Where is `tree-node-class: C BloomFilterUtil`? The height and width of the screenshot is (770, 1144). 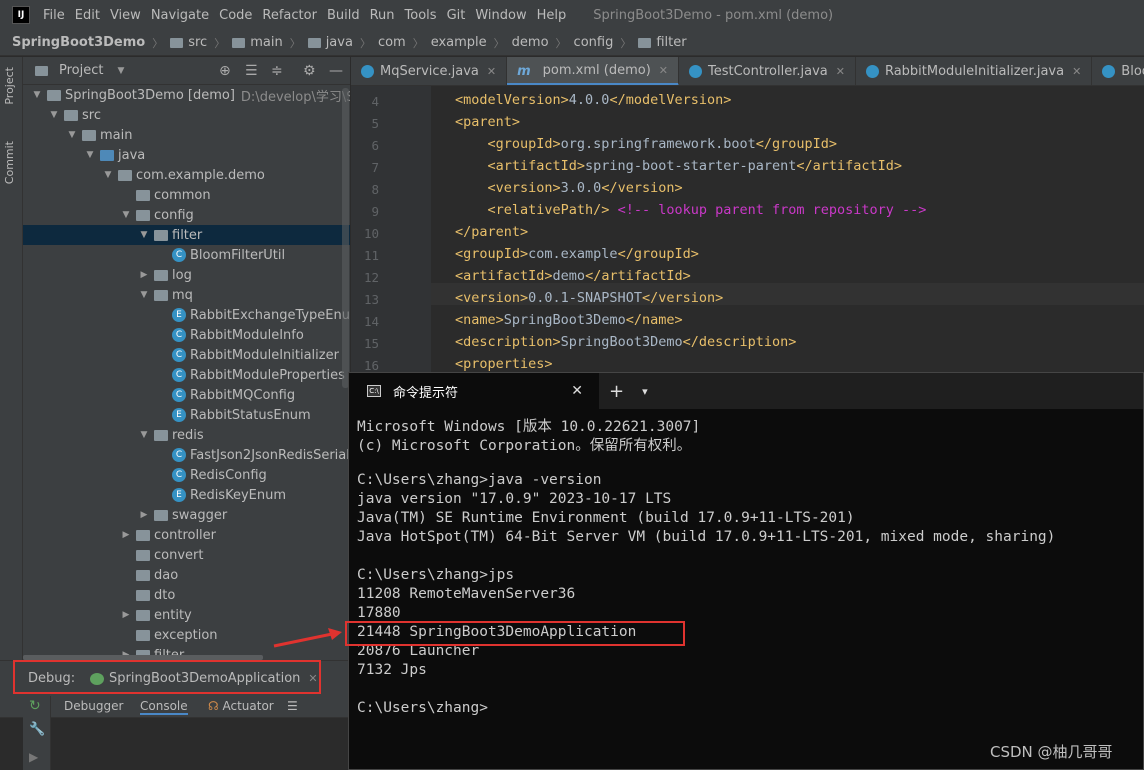 tree-node-class: C BloomFilterUtil is located at coordinates (220, 255).